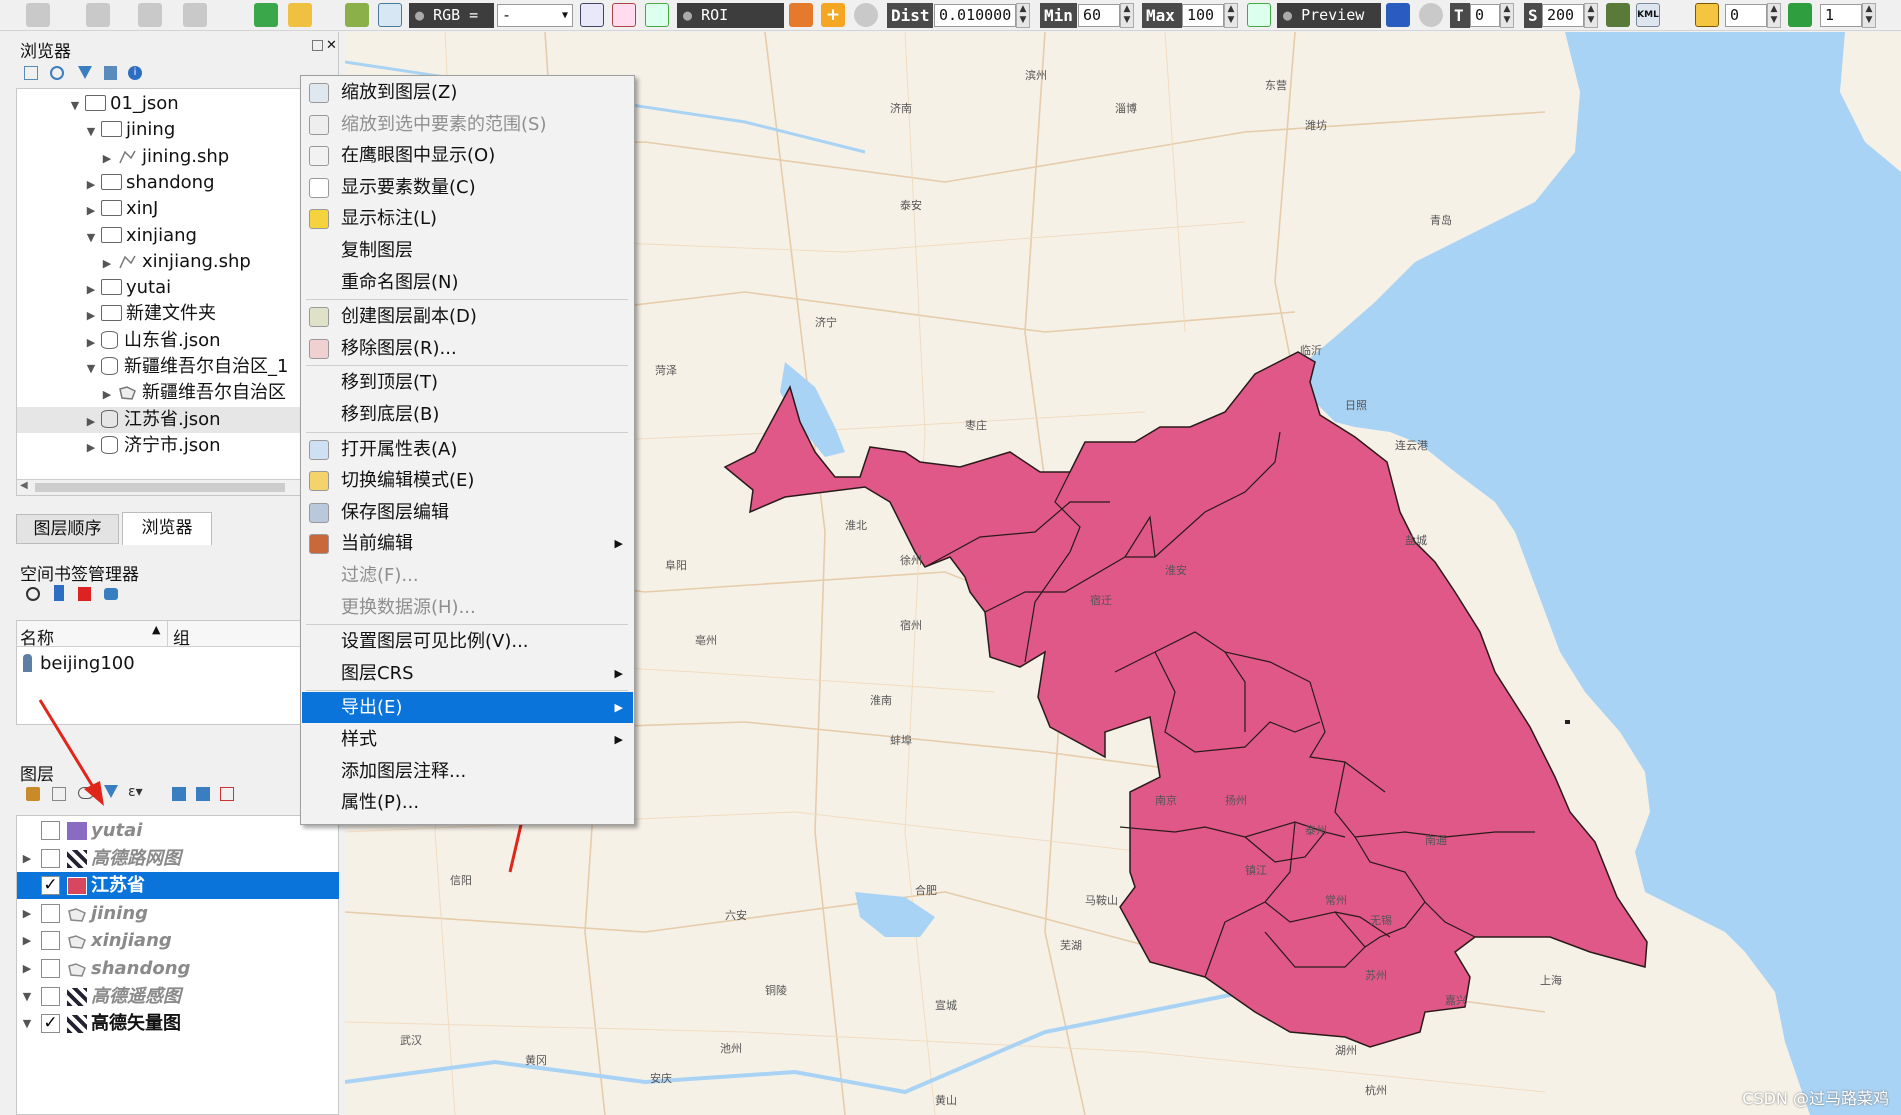 The width and height of the screenshot is (1901, 1115). Describe the element at coordinates (85, 72) in the screenshot. I see `filter-icon` at that location.